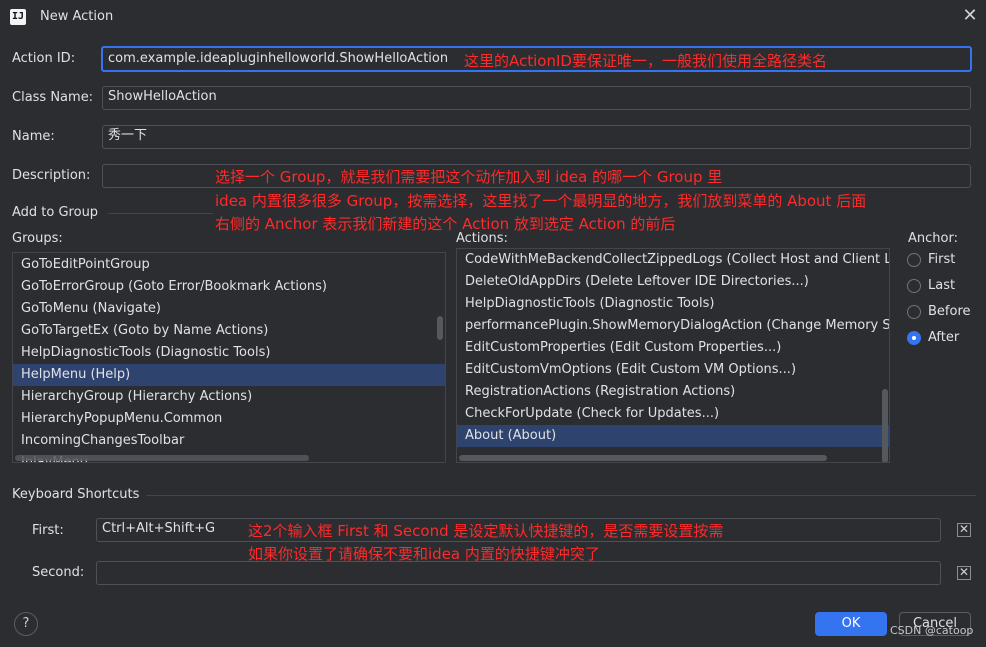  I want to click on keyboard-shortcuts-section-label: Keyboard Shortcuts, so click(76, 494).